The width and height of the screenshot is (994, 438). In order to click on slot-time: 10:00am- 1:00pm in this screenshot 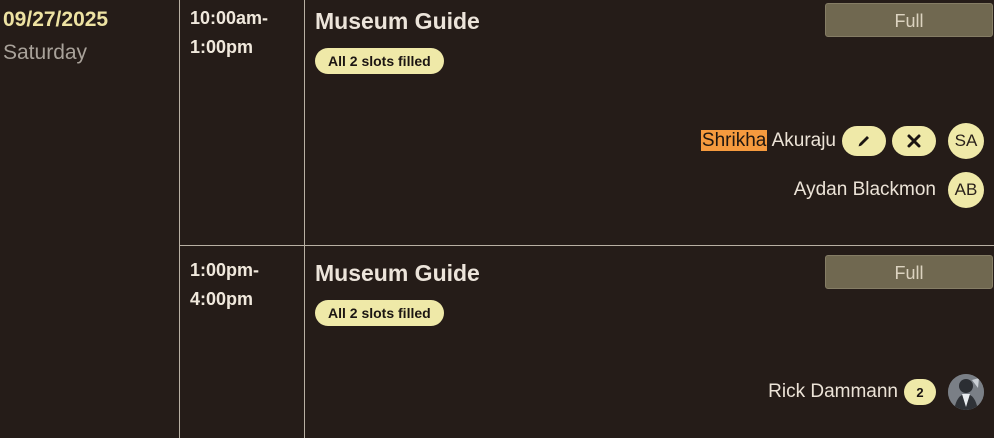, I will do `click(245, 33)`.